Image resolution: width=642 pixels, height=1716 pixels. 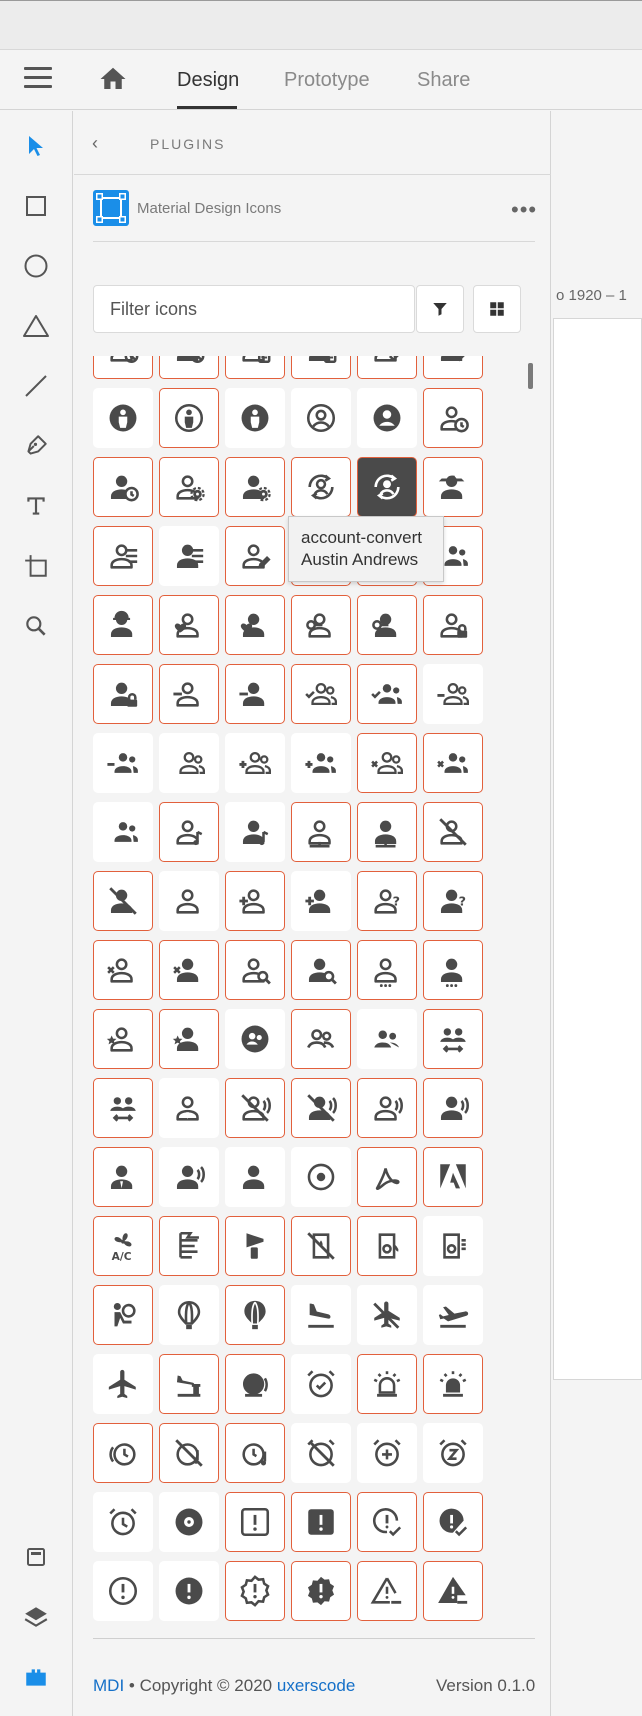 I want to click on account-multiple-check-outline-icon, so click(x=321, y=694).